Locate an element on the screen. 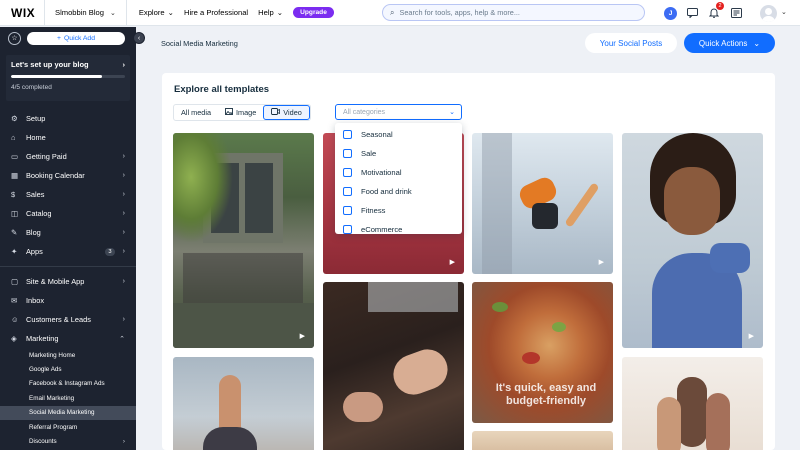 This screenshot has height=450, width=800. submenu-item-google-ads: Google Ads is located at coordinates (68, 369).